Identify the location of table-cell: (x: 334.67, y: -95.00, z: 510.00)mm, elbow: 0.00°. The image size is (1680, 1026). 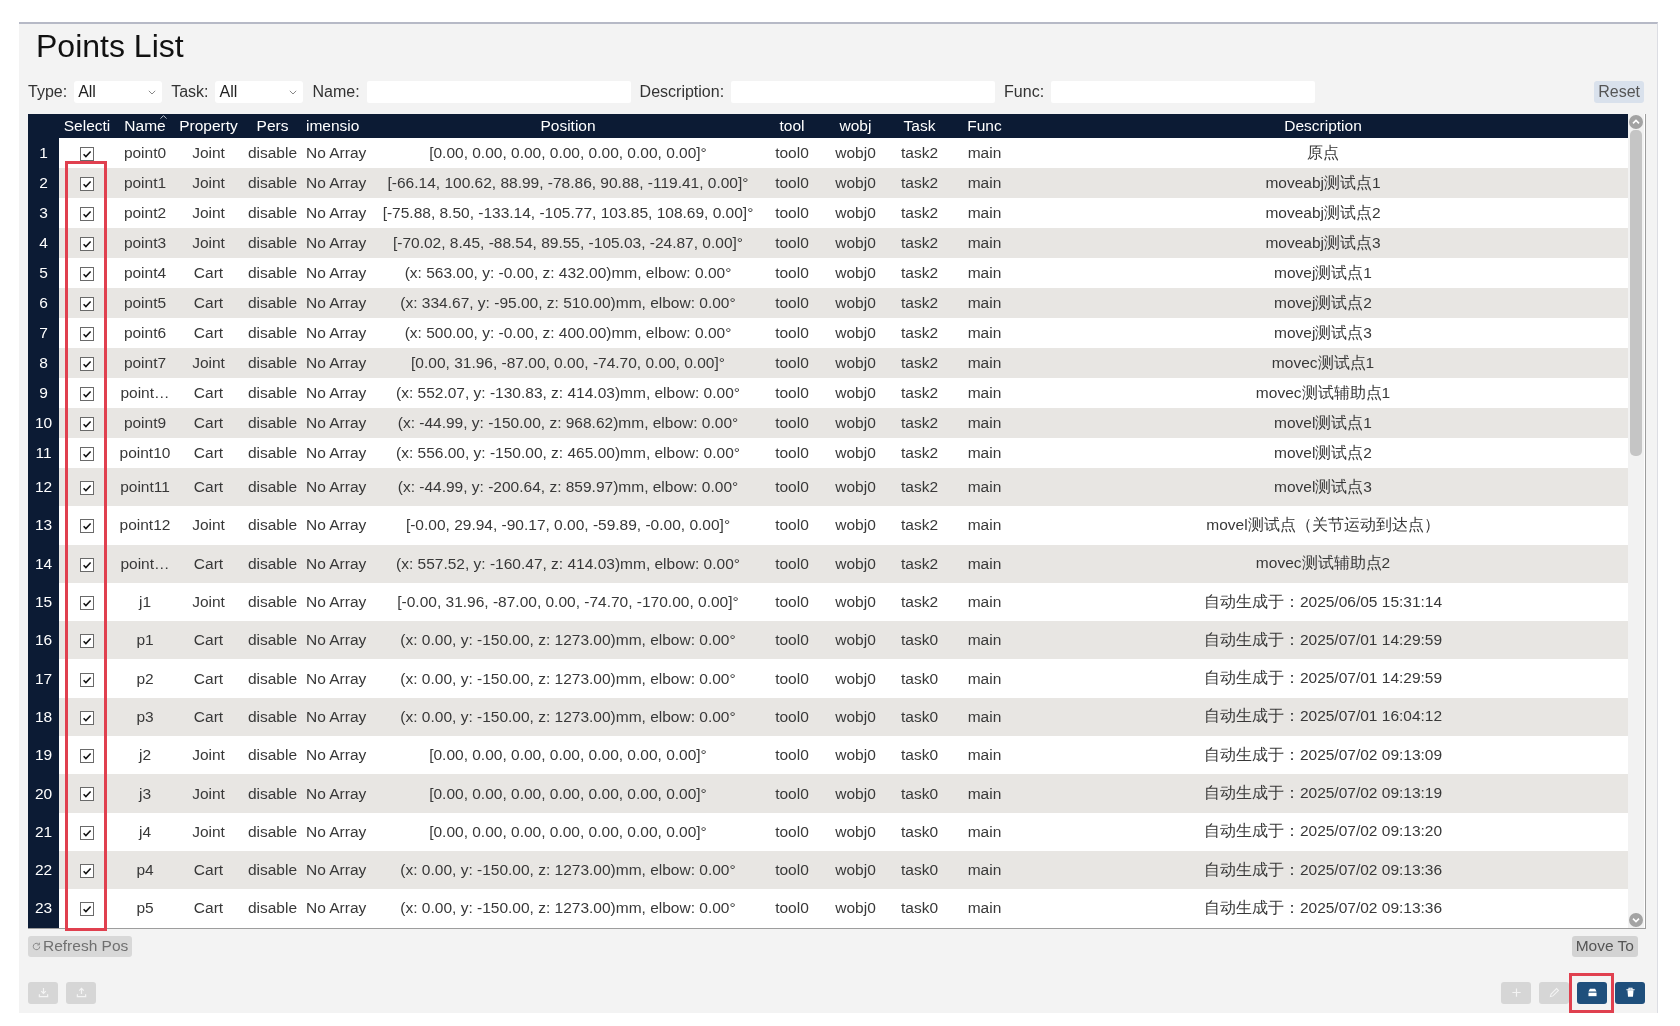
(568, 303).